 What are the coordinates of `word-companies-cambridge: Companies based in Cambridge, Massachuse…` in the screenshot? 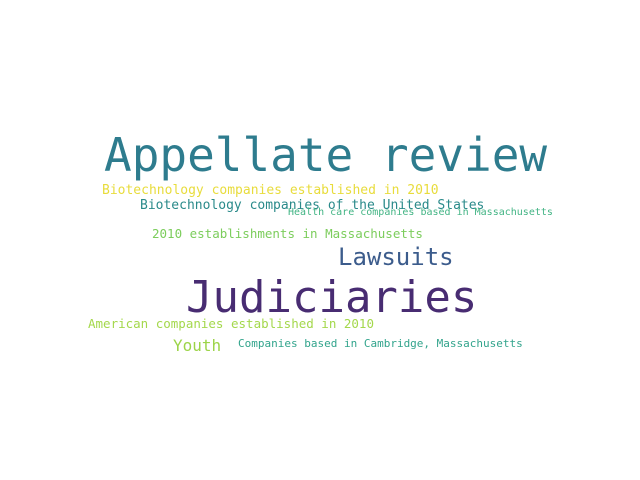 It's located at (380, 343).